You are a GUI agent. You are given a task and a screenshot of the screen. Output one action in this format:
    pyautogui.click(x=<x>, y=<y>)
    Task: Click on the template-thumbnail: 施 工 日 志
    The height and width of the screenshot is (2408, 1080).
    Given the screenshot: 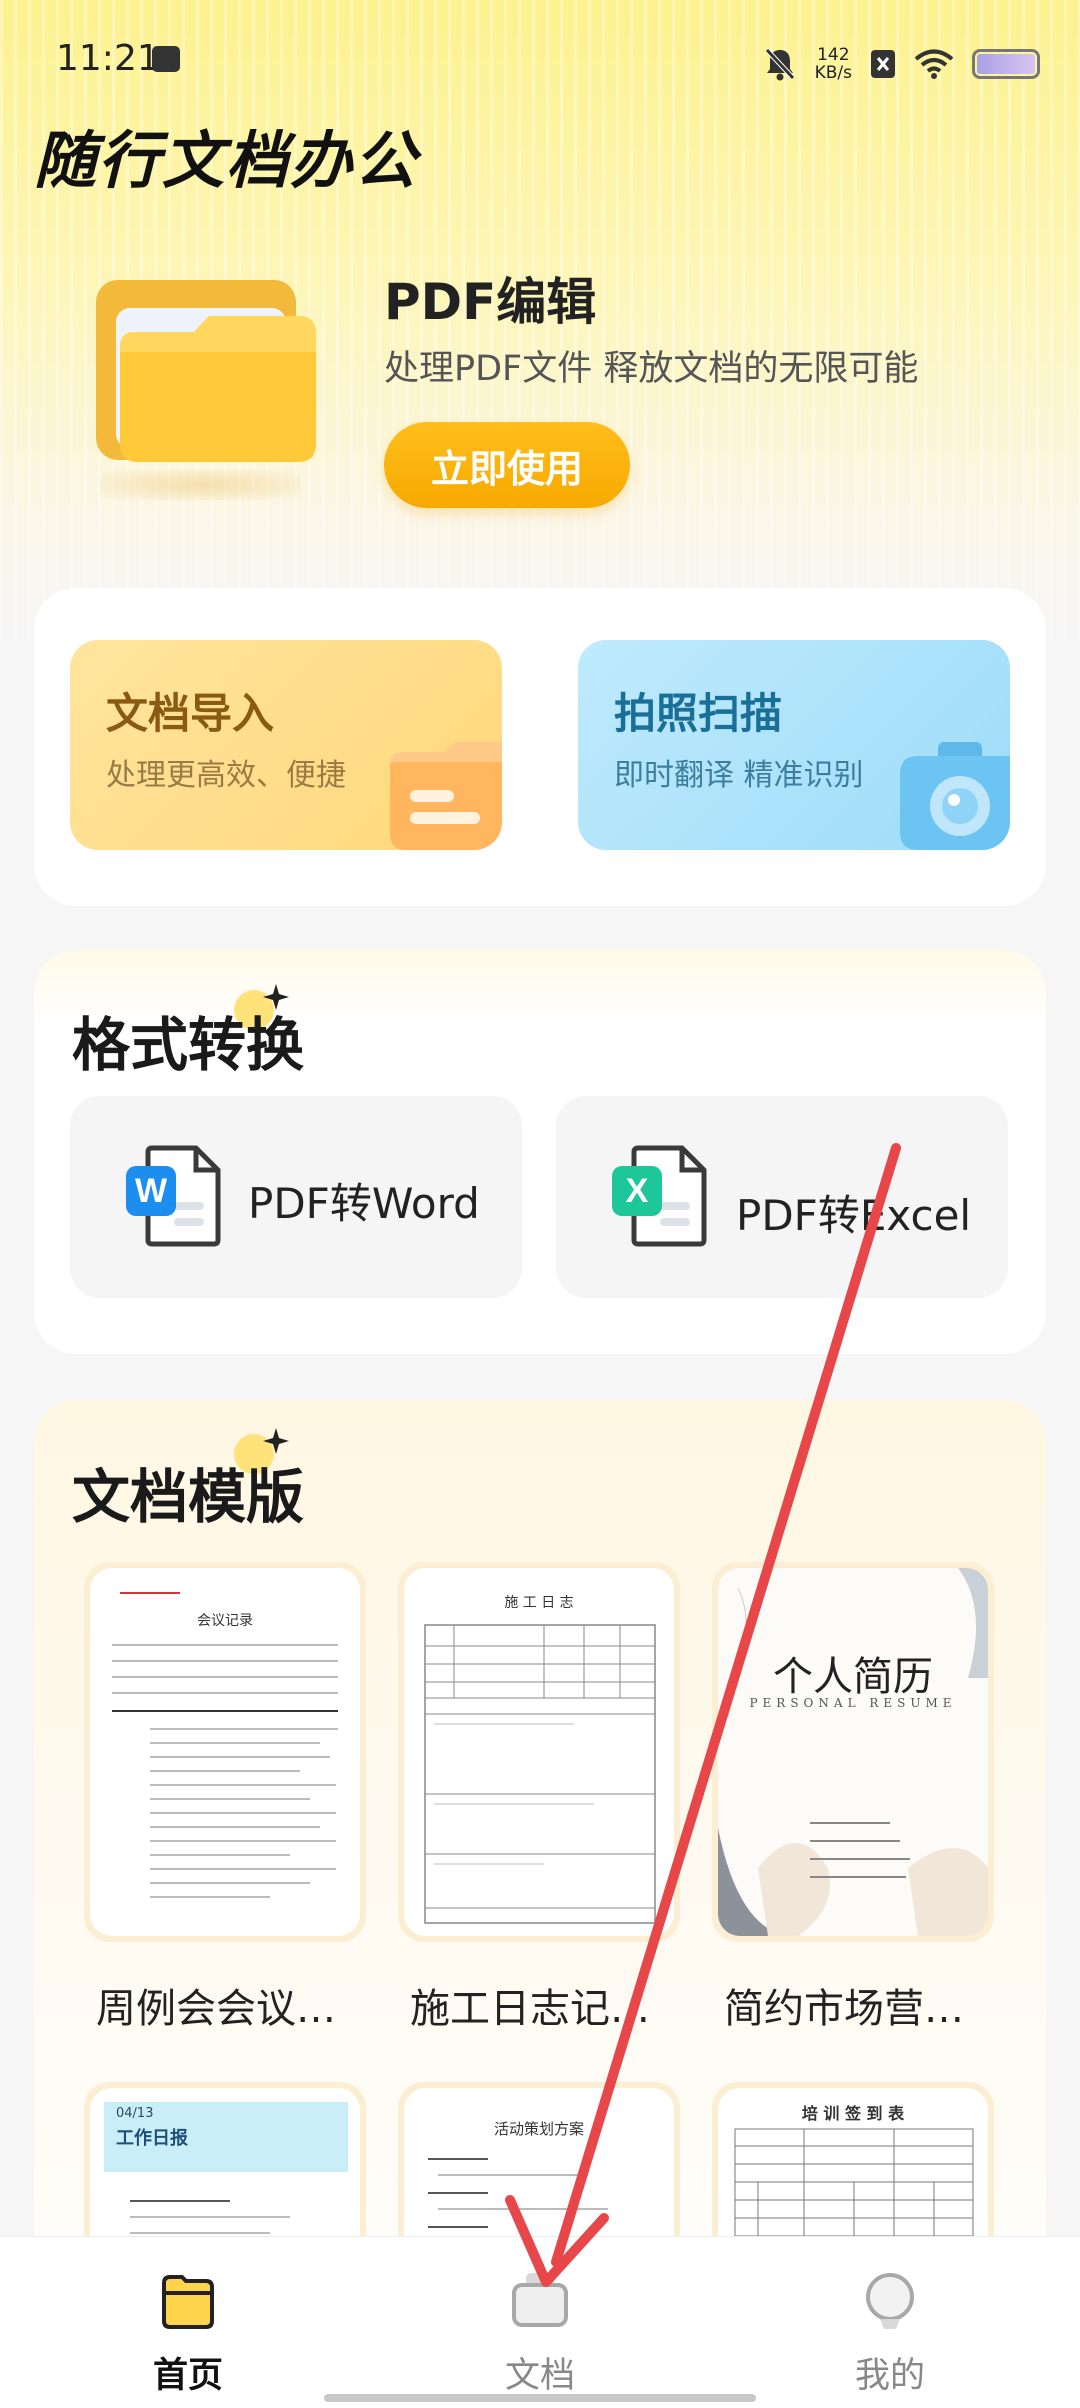 What is the action you would take?
    pyautogui.click(x=539, y=1752)
    